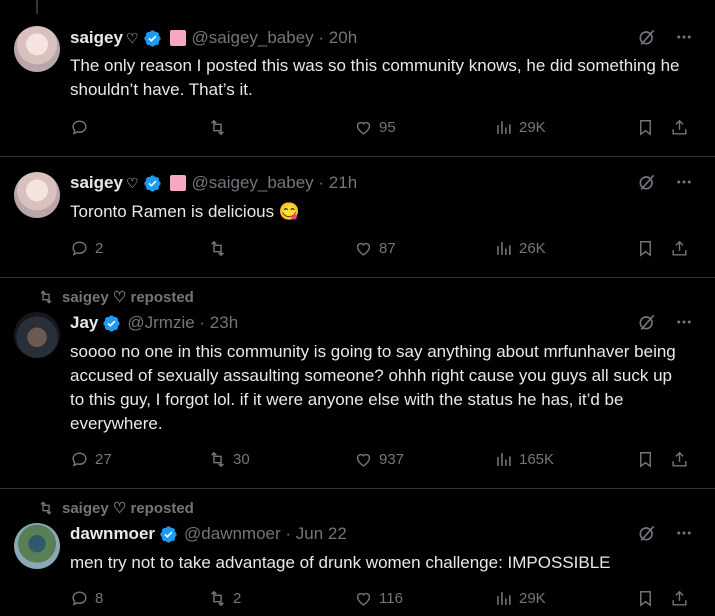 This screenshot has width=715, height=616. What do you see at coordinates (237, 598) in the screenshot?
I see `repost-count: 2` at bounding box center [237, 598].